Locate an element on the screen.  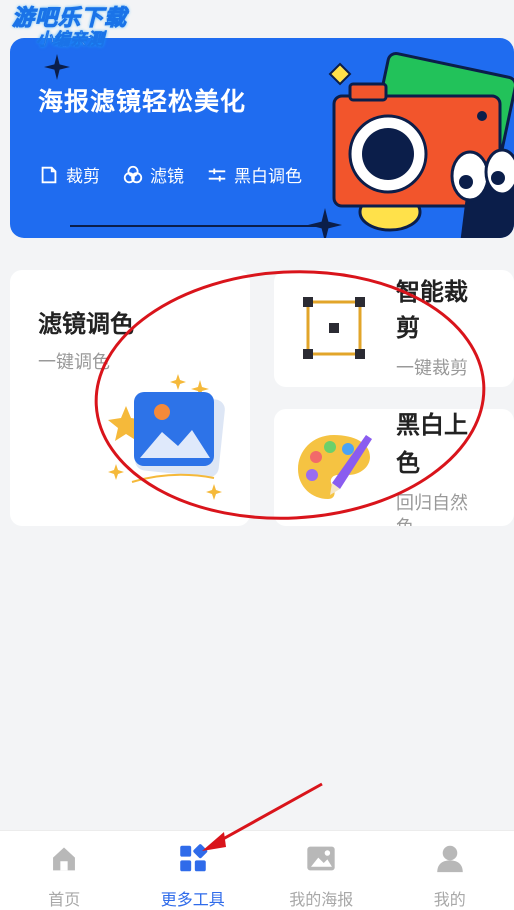
bw-tool-subtitle-cut: 色 is located at coordinates (405, 520).